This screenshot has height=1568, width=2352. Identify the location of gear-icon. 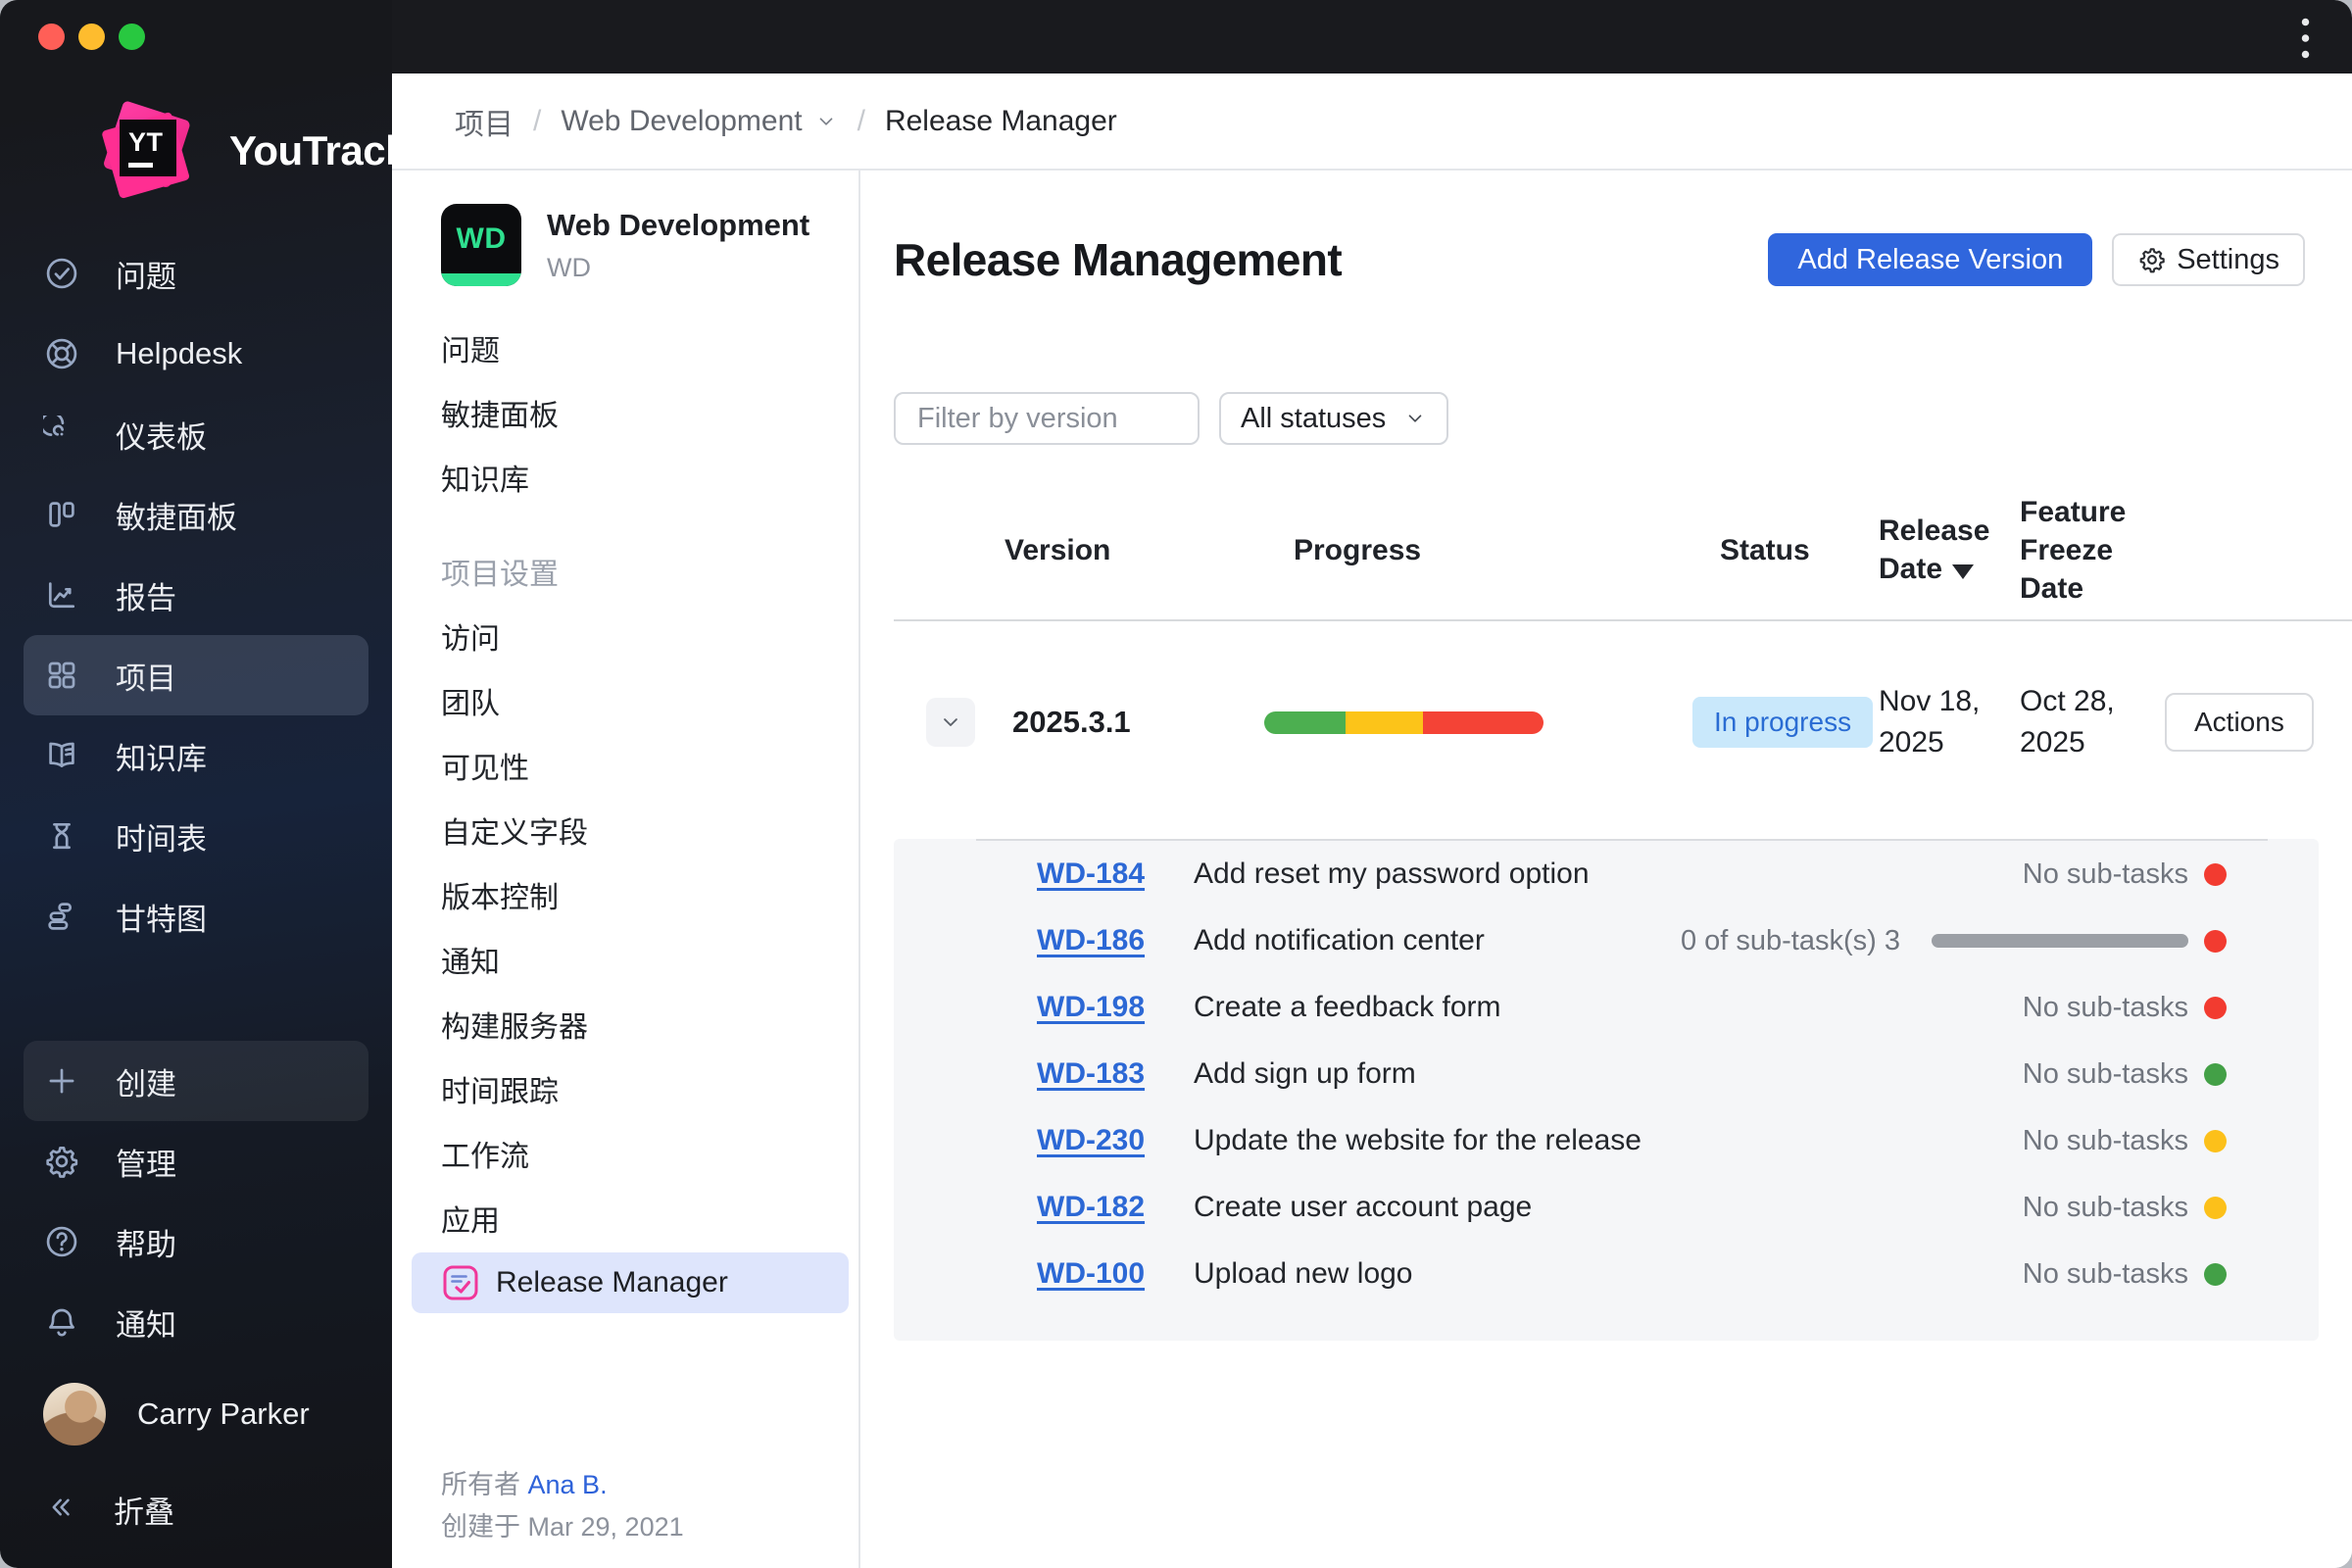
(2152, 260).